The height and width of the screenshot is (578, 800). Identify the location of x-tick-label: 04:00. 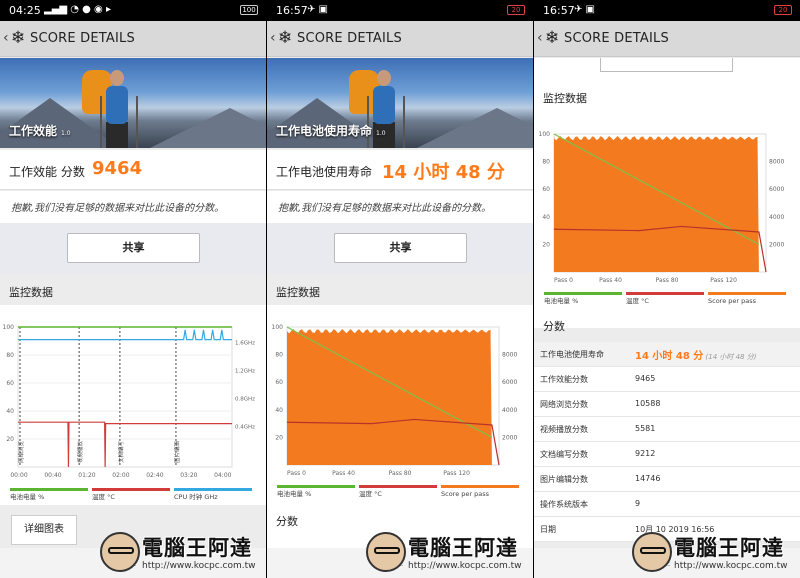
(222, 475).